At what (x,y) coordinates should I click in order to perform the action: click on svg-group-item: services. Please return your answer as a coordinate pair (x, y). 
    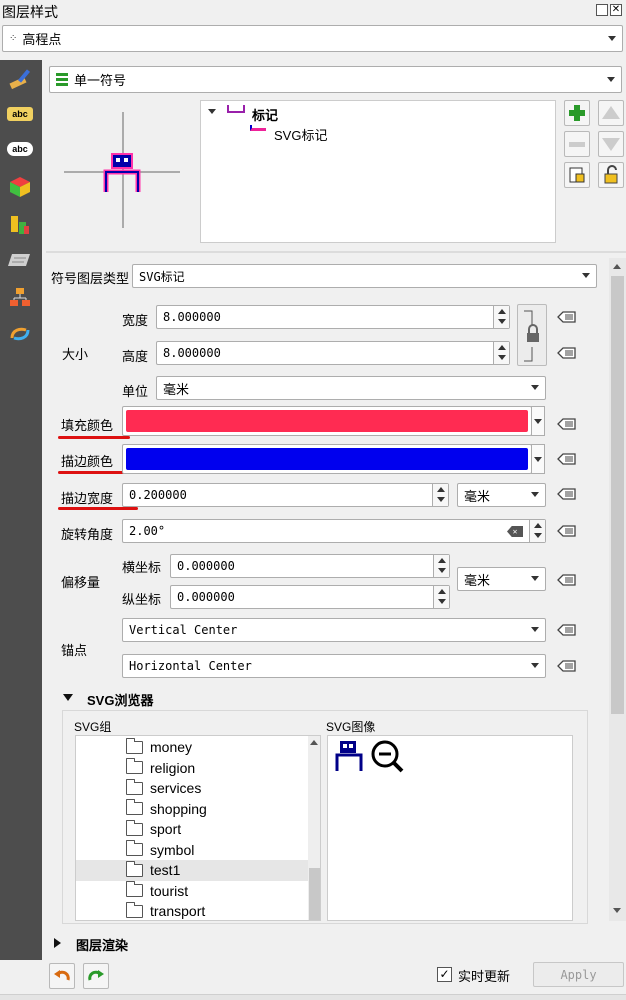
    Looking at the image, I should click on (192, 788).